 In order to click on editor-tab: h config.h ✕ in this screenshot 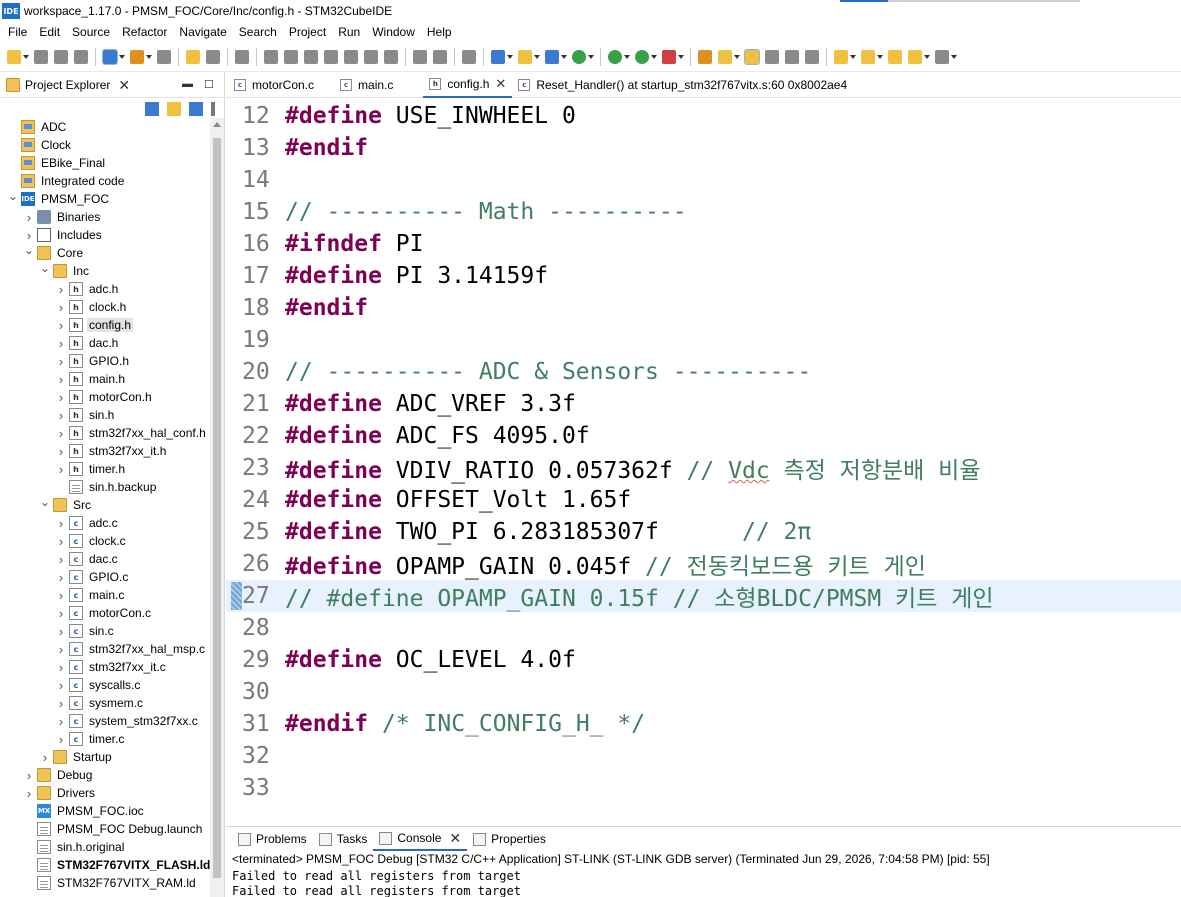, I will do `click(468, 85)`.